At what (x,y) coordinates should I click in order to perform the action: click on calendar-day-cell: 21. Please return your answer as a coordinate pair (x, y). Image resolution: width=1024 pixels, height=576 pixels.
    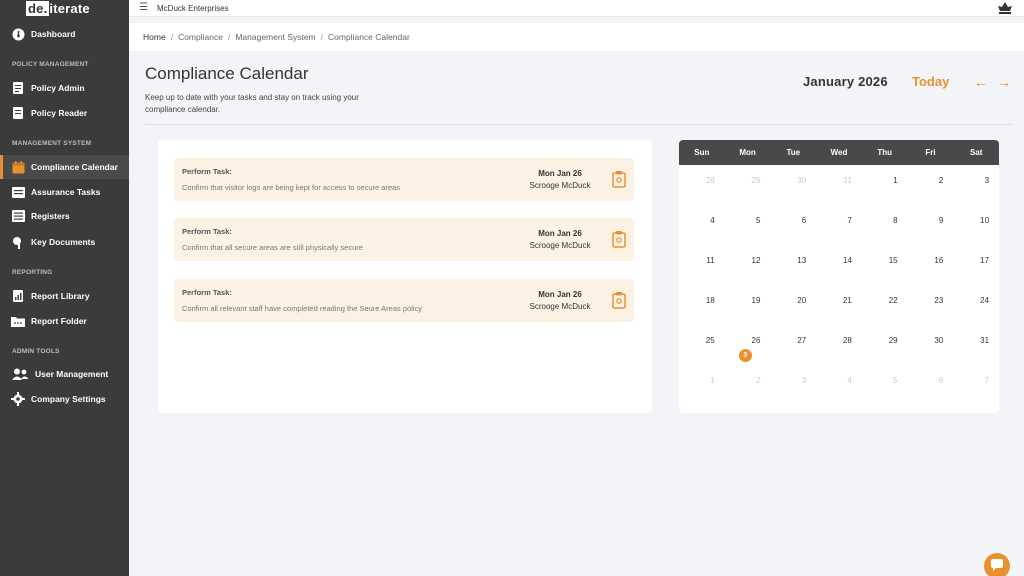
    Looking at the image, I should click on (839, 305).